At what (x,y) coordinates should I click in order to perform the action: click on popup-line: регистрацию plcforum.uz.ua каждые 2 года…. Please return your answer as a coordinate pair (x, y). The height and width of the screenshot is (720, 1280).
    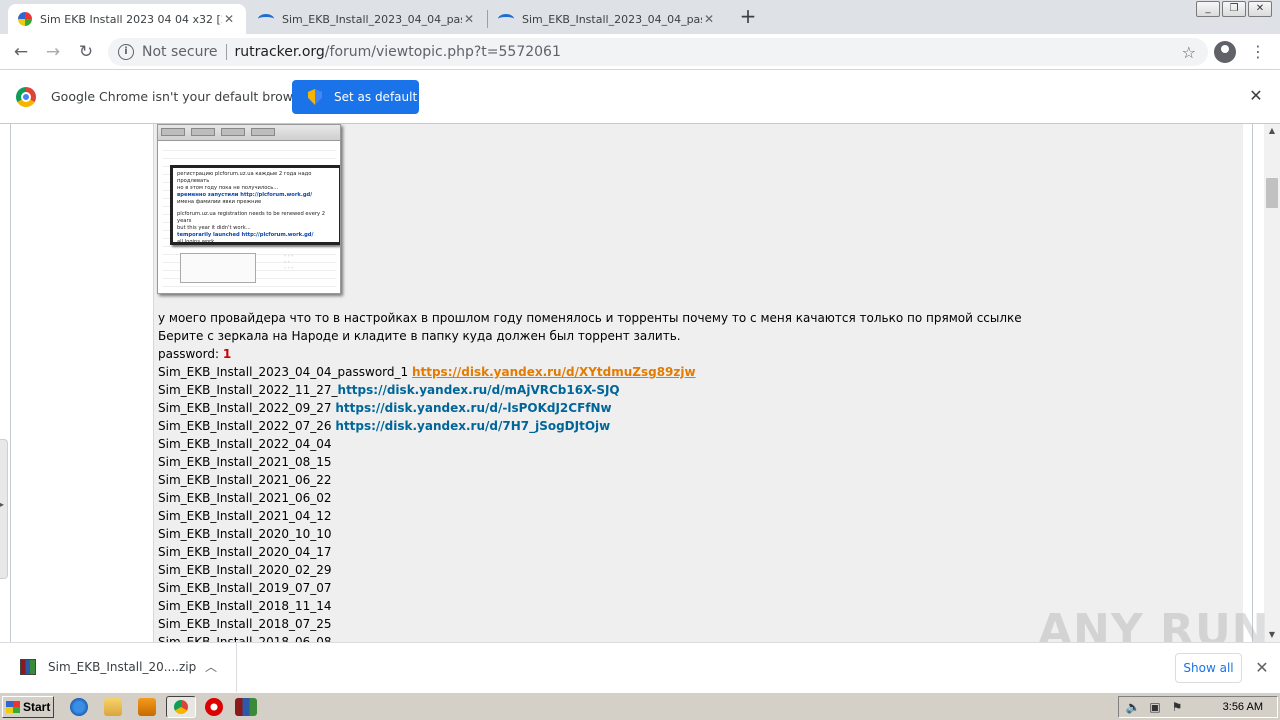
    Looking at the image, I should click on (244, 177).